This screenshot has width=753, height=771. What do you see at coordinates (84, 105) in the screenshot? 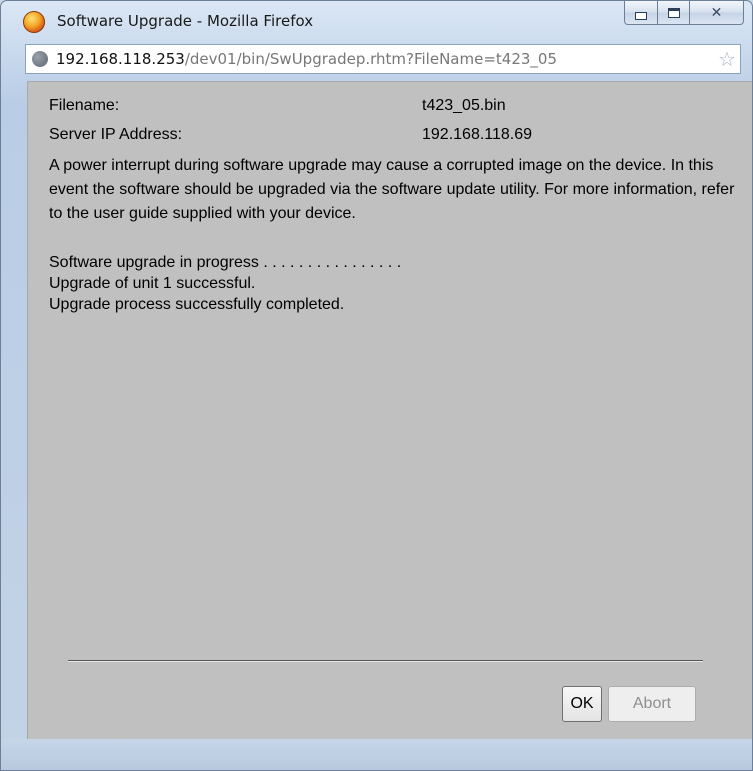
I see `filename-label: Filename:` at bounding box center [84, 105].